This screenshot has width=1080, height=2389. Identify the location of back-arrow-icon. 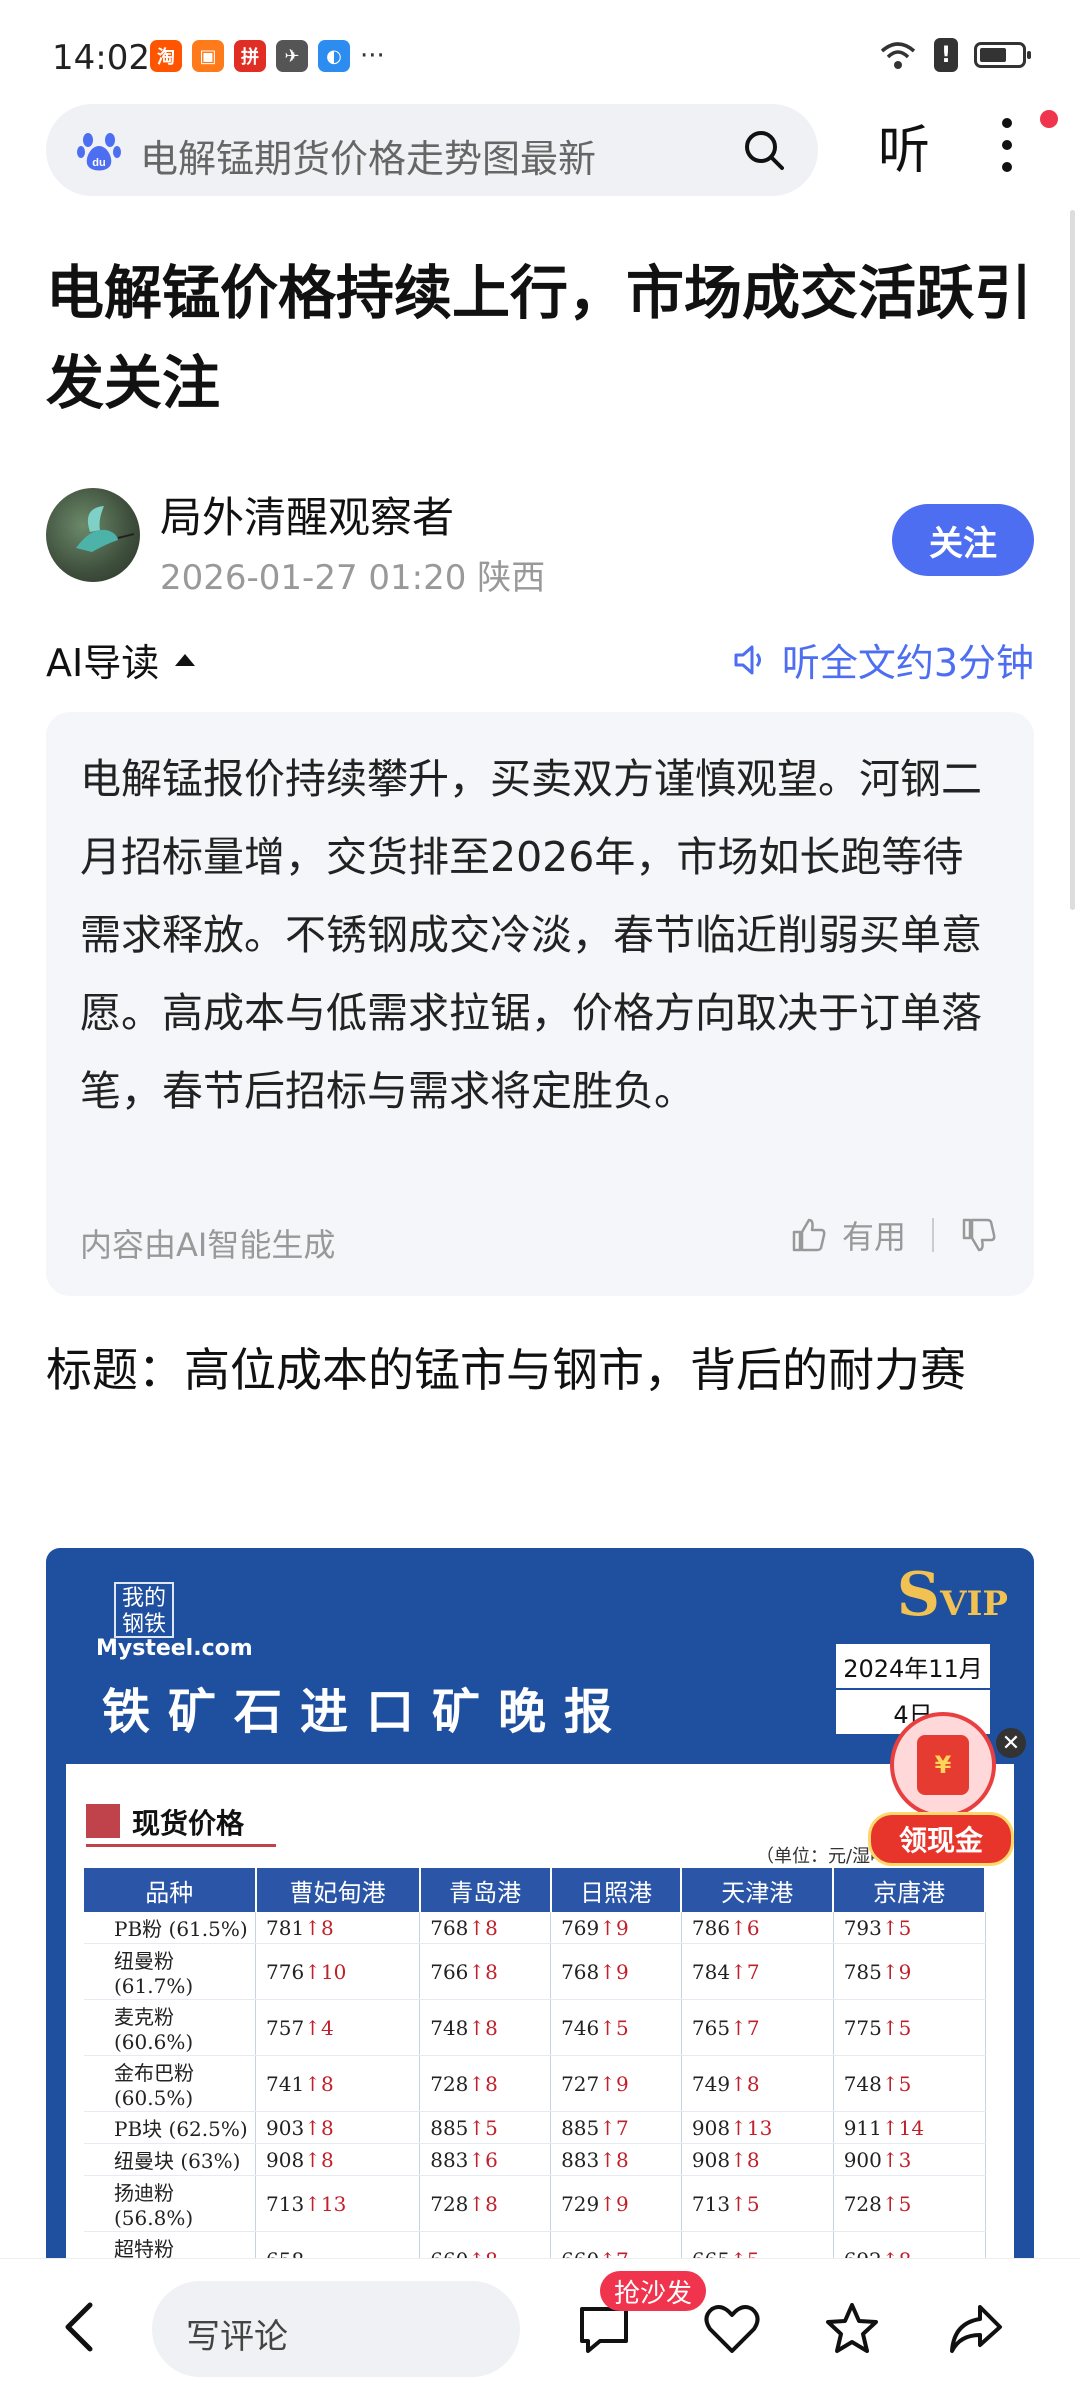
(80, 2327).